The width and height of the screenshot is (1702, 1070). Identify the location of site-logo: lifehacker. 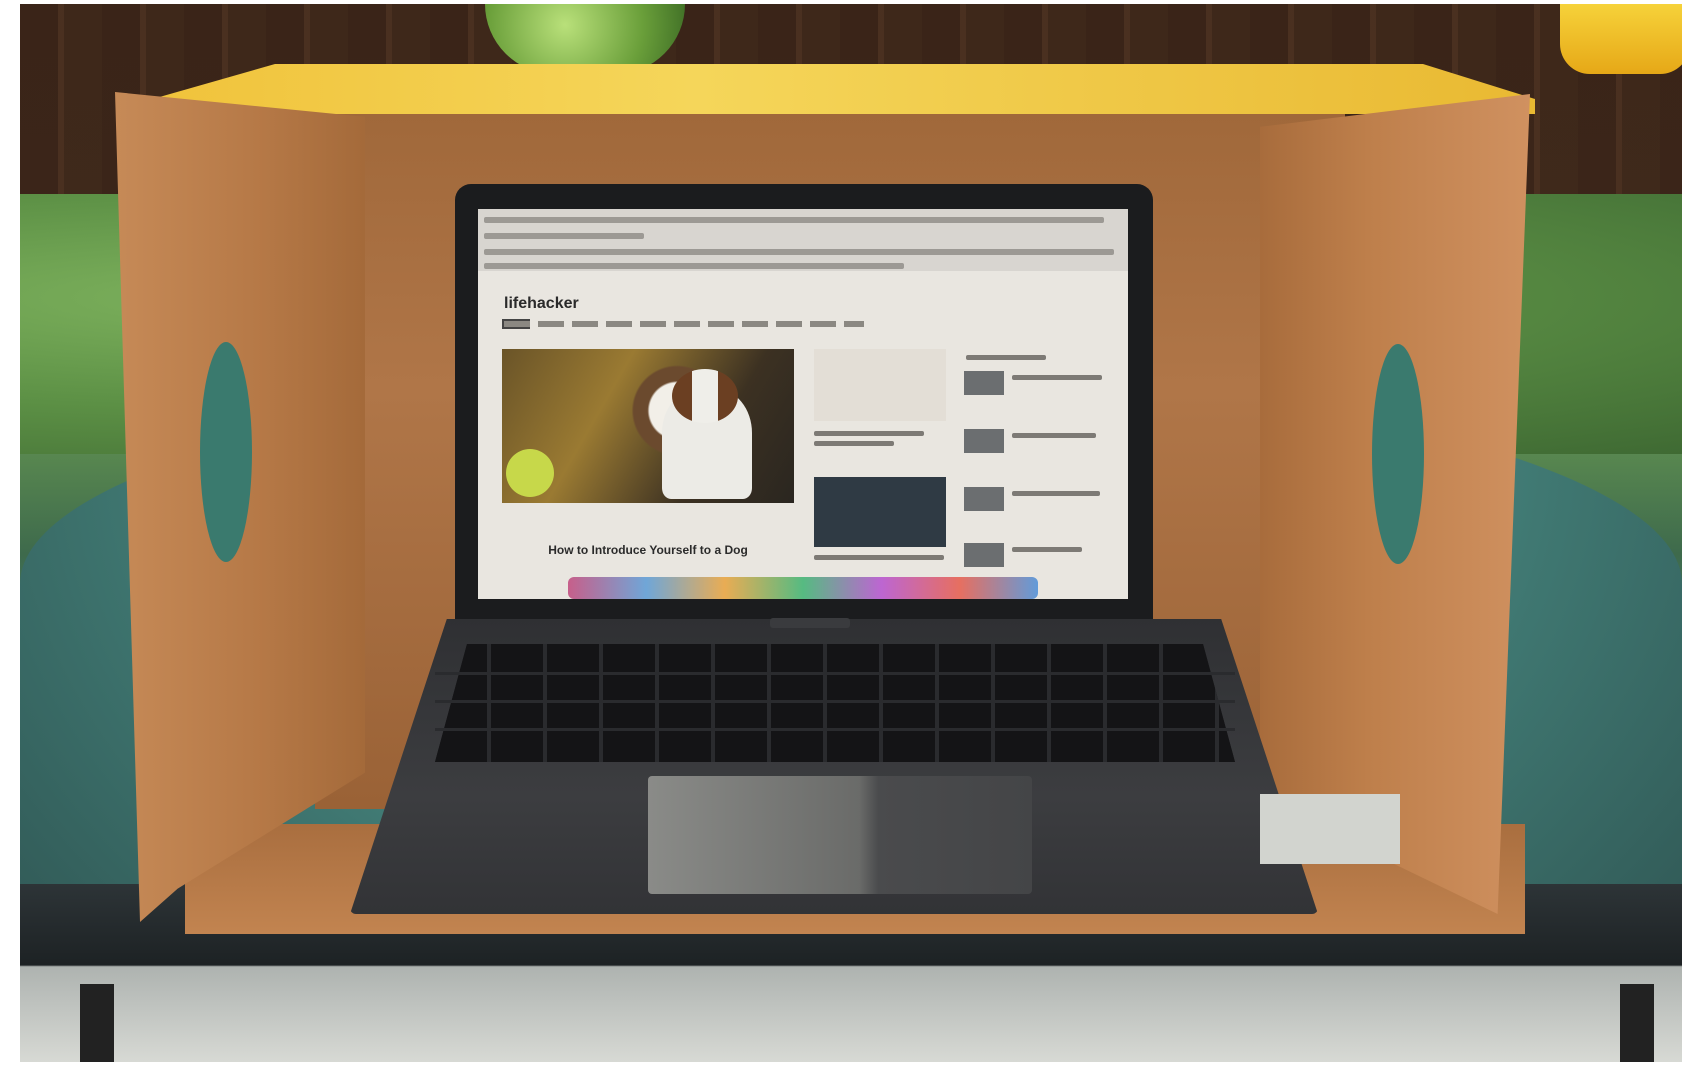
(541, 303).